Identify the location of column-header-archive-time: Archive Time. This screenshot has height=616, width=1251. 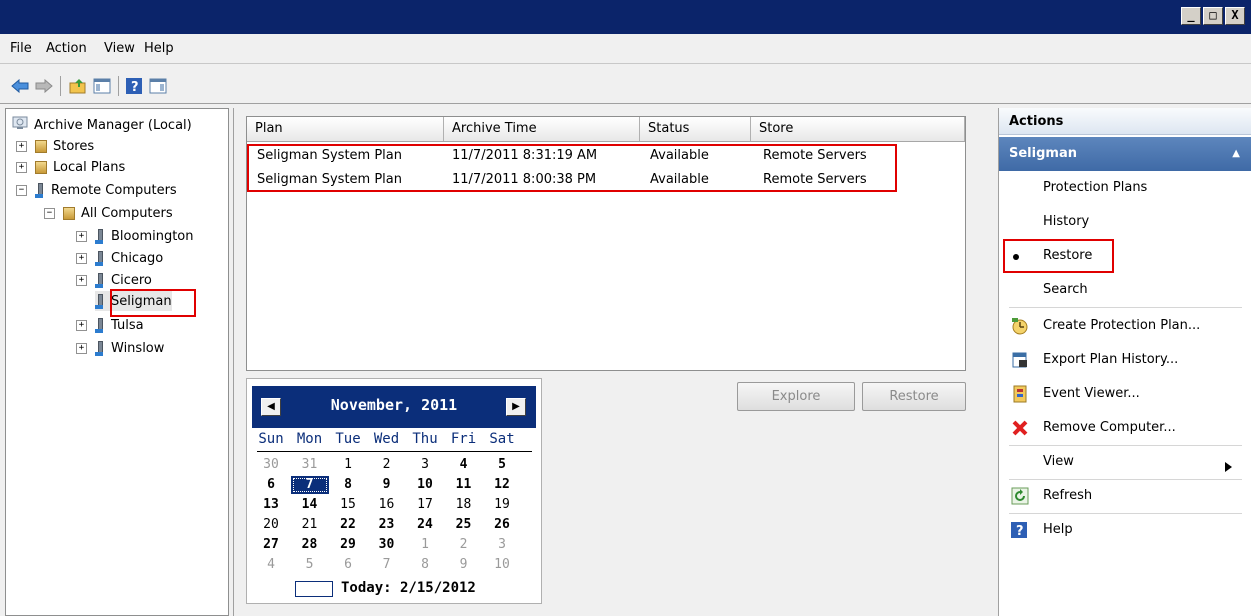
(542, 129).